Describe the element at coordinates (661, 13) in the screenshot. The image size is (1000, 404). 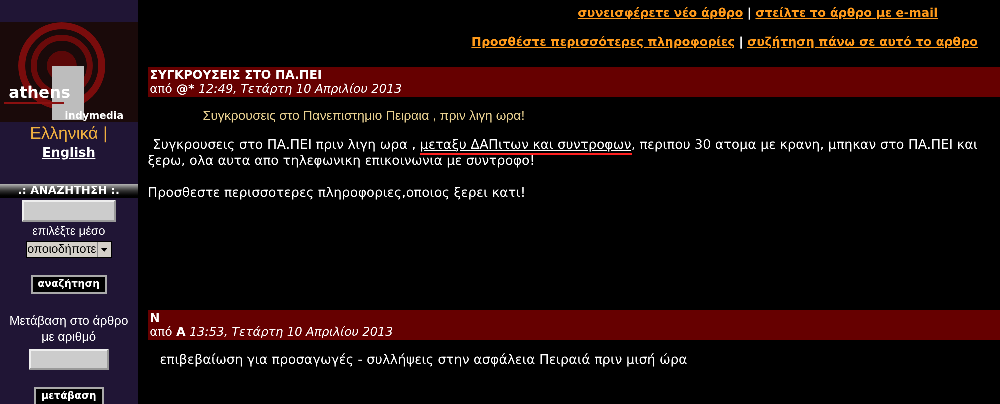
I see `action-link: συνεισφέρετε νέο άρθρο` at that location.